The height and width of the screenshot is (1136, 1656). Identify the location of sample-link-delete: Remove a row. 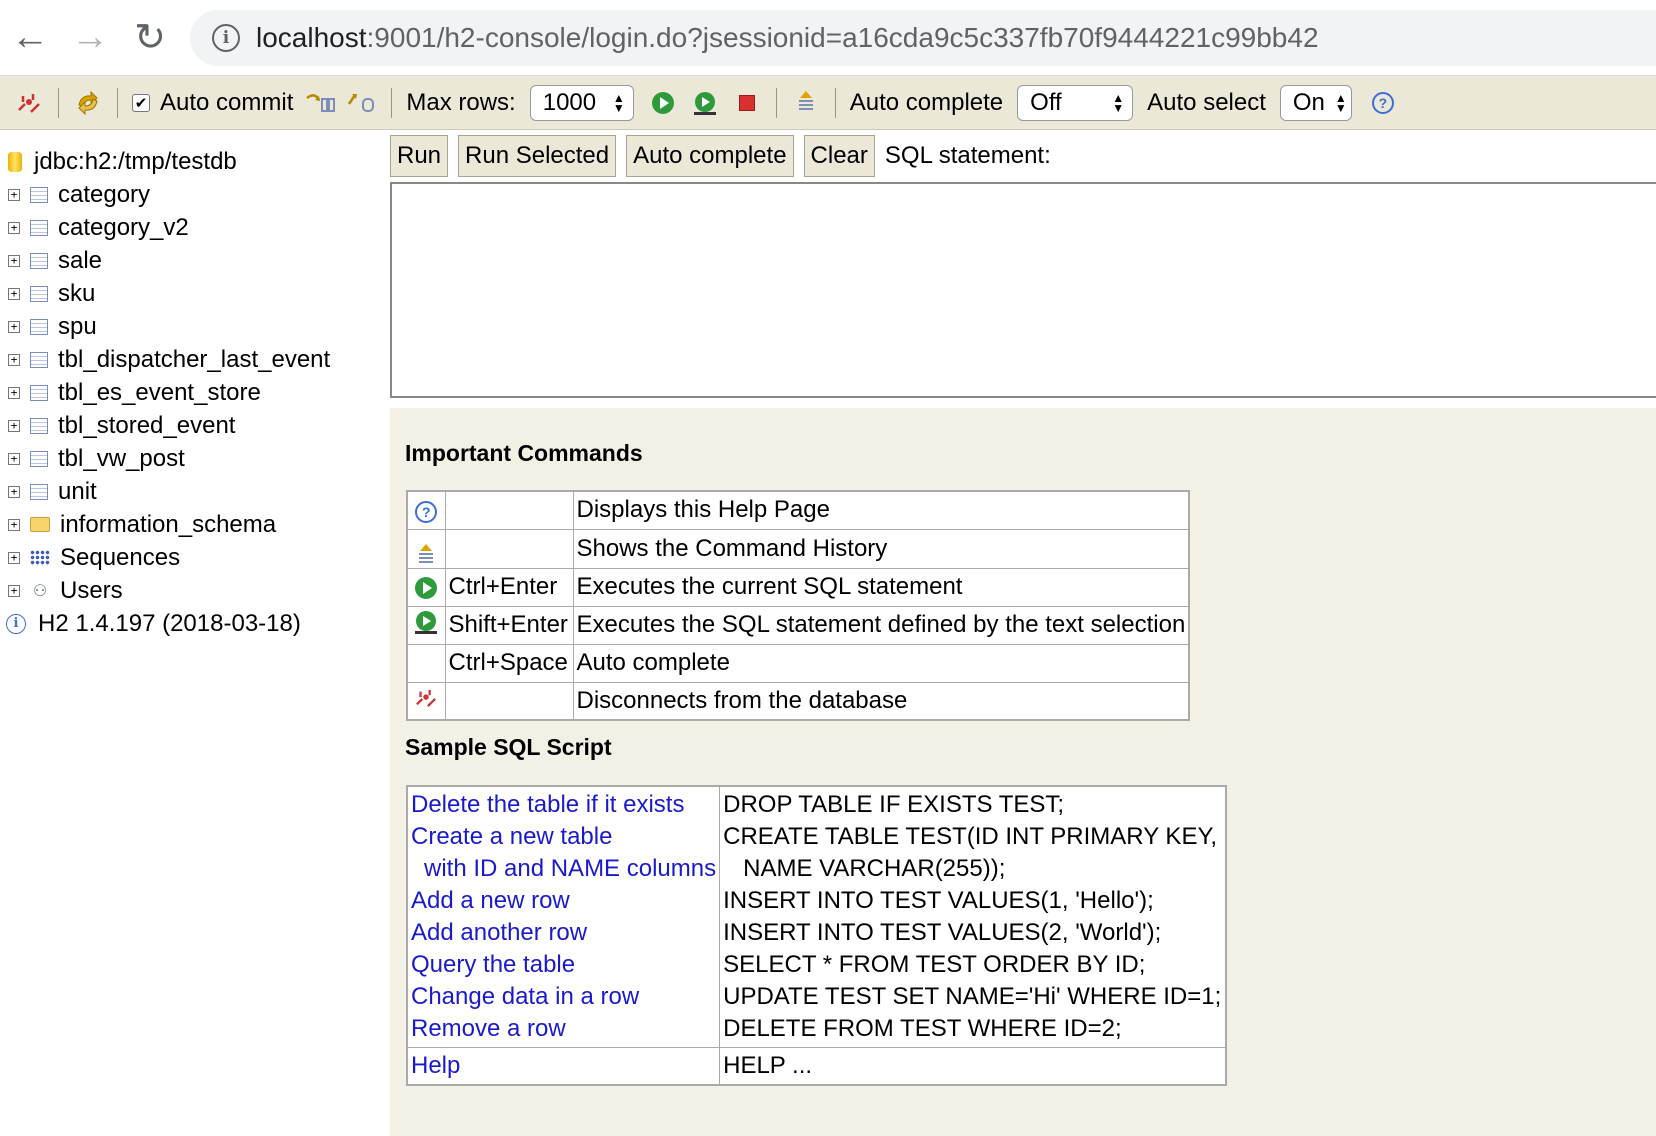
(488, 1028).